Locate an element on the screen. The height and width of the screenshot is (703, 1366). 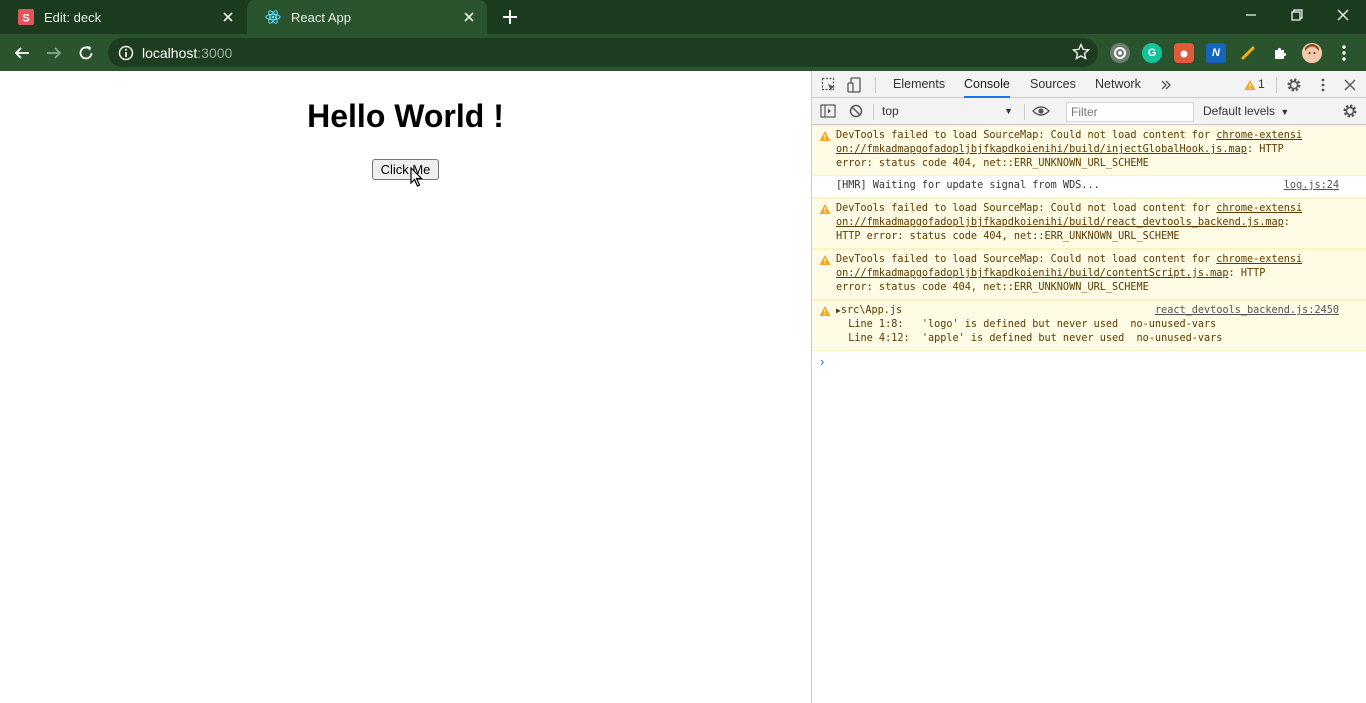
url-host: localhost is located at coordinates (170, 53).